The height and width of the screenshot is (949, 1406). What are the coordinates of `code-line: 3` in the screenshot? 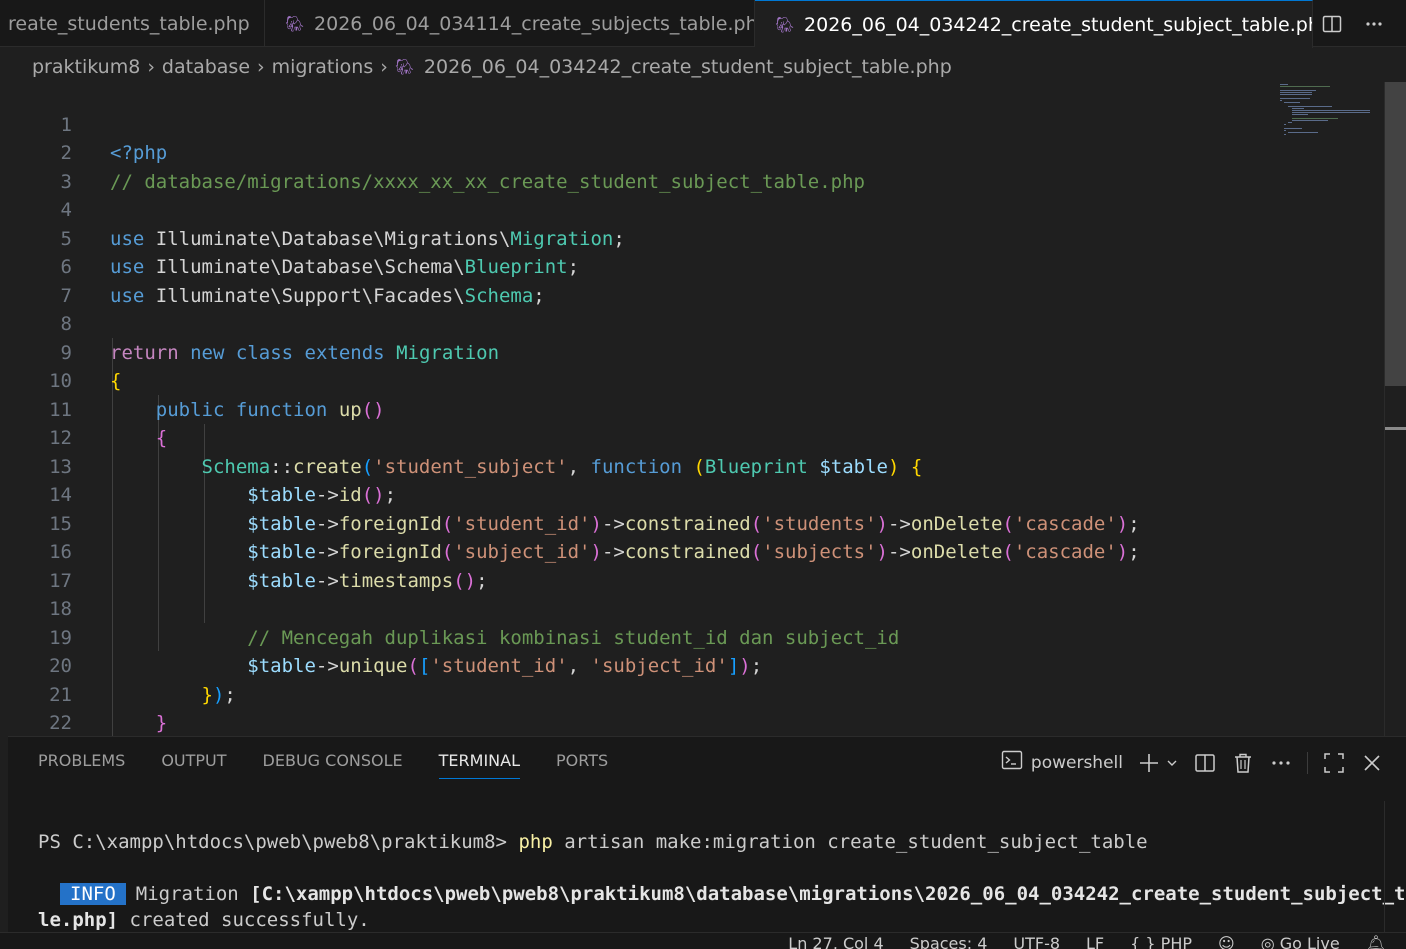 It's located at (635, 166).